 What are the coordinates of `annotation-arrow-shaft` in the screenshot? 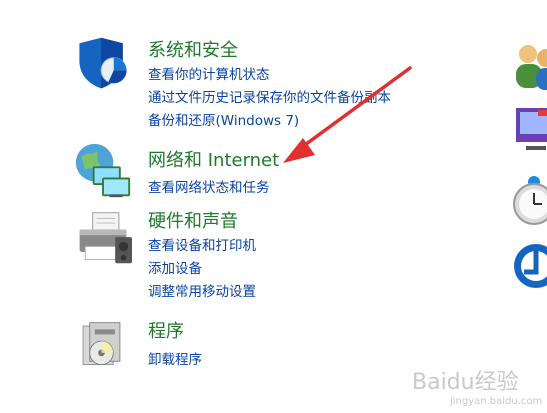 It's located at (354, 109).